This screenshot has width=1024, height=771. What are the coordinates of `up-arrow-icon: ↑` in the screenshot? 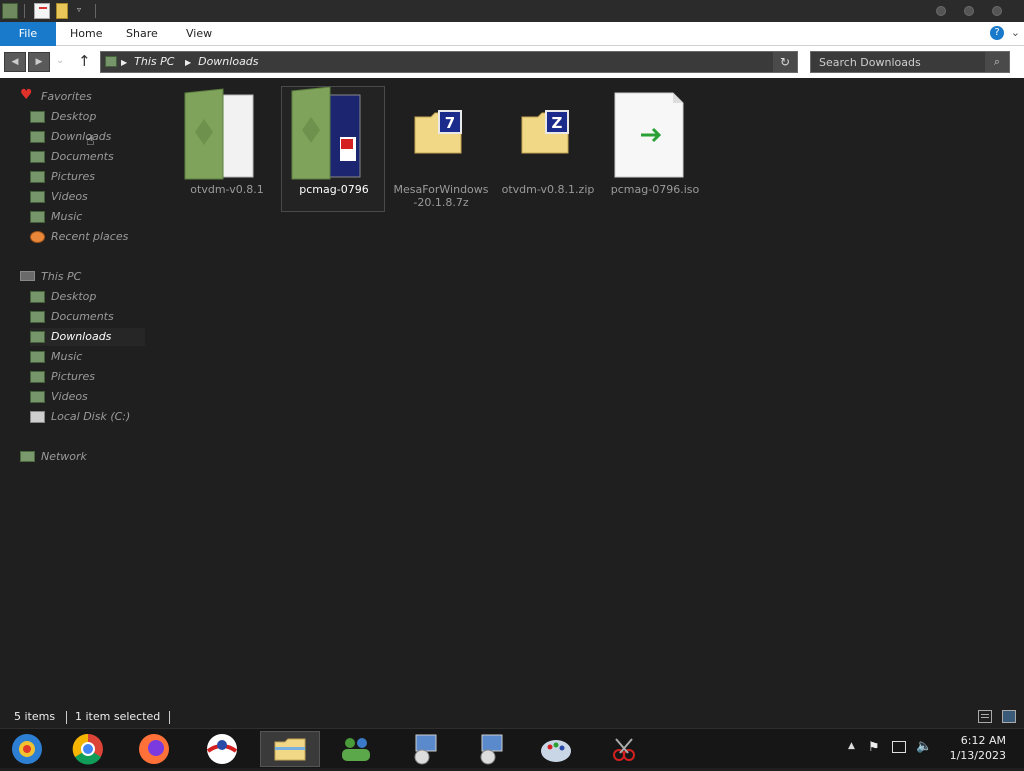 It's located at (84, 61).